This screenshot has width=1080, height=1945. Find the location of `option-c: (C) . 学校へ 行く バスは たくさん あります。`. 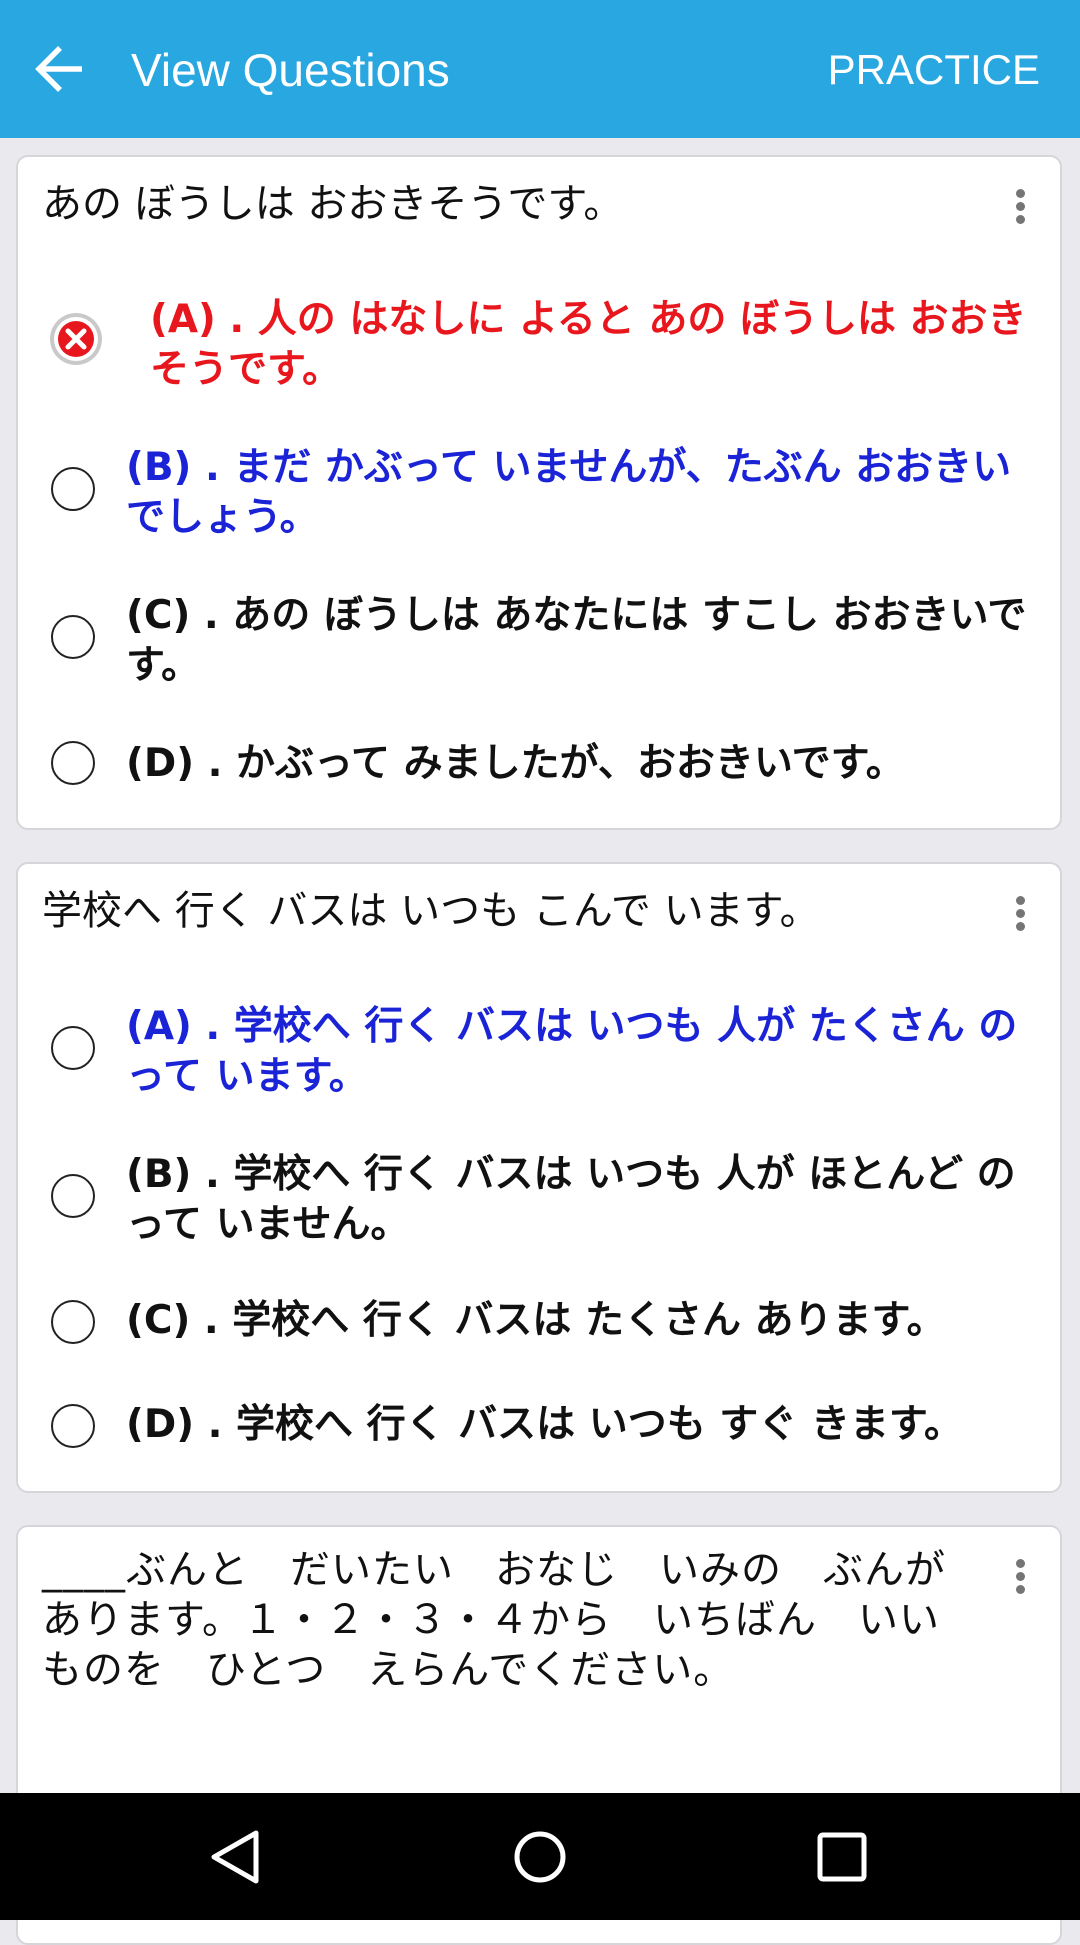

option-c: (C) . 学校へ 行く バスは たくさん あります。 is located at coordinates (538, 1330).